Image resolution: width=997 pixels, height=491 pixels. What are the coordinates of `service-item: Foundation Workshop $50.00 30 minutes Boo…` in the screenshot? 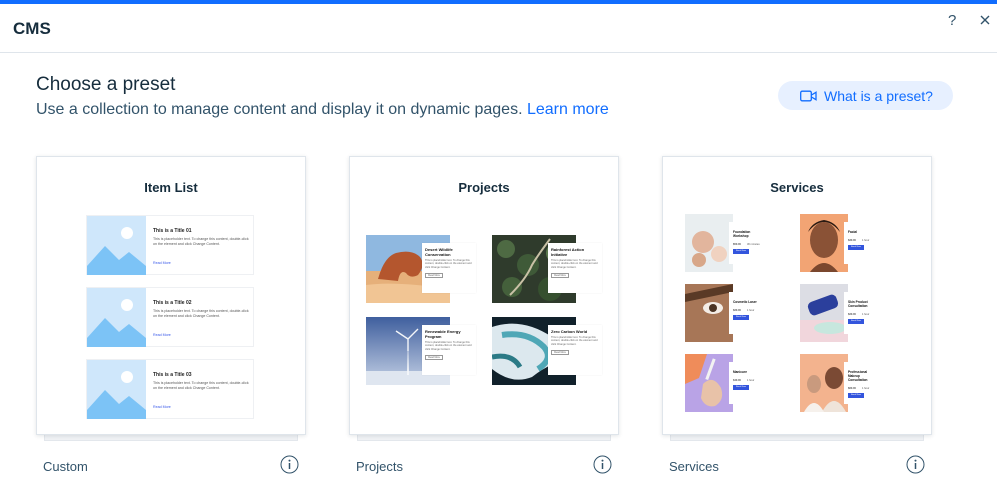 It's located at (724, 243).